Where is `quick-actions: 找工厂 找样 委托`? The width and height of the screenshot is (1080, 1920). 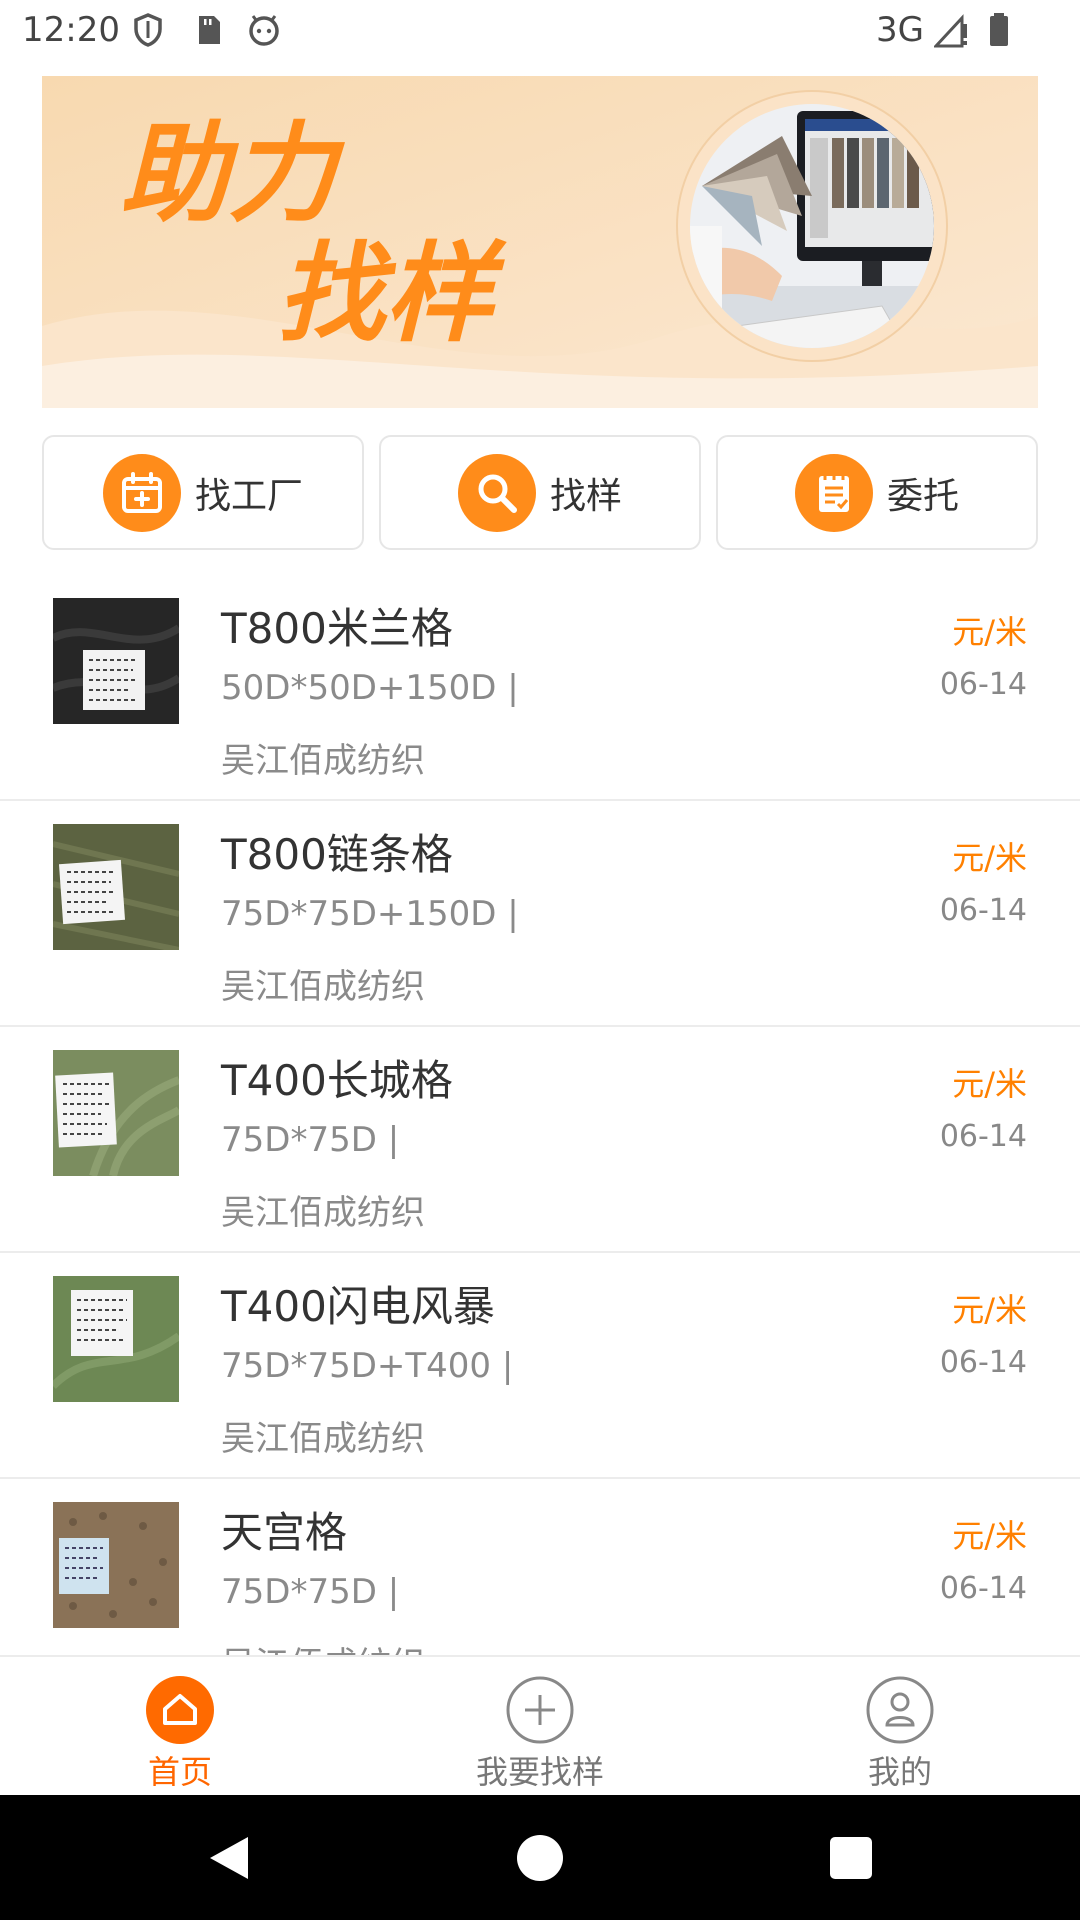
quick-actions: 找工厂 找样 委托 is located at coordinates (540, 492).